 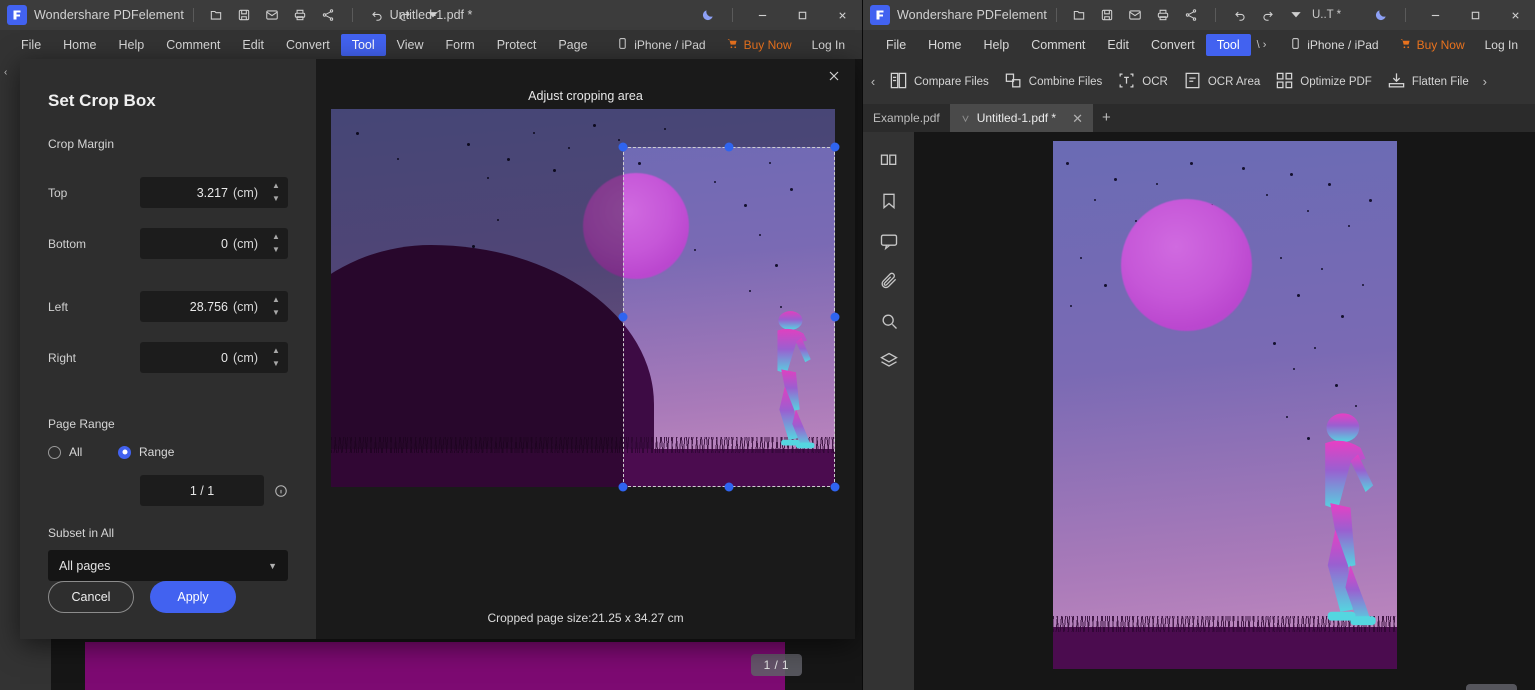 What do you see at coordinates (214, 192) in the screenshot?
I see `crop-top-input: 3.217 (cm) ▲ ▼` at bounding box center [214, 192].